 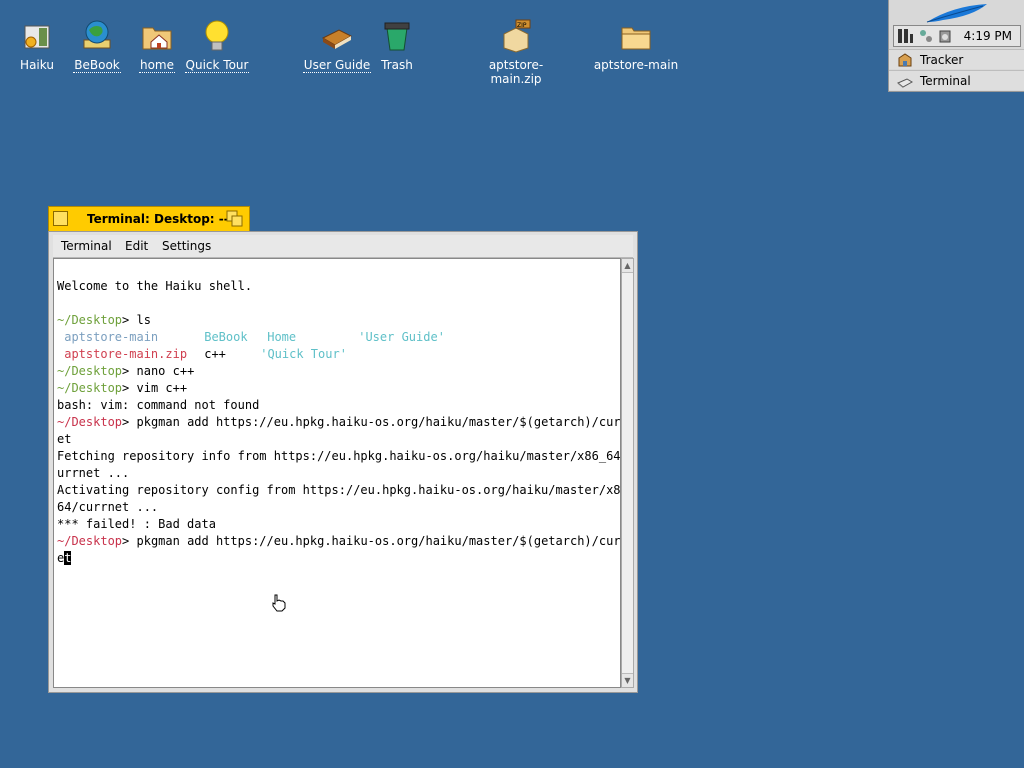 I want to click on menu-settings: Settings, so click(x=186, y=246).